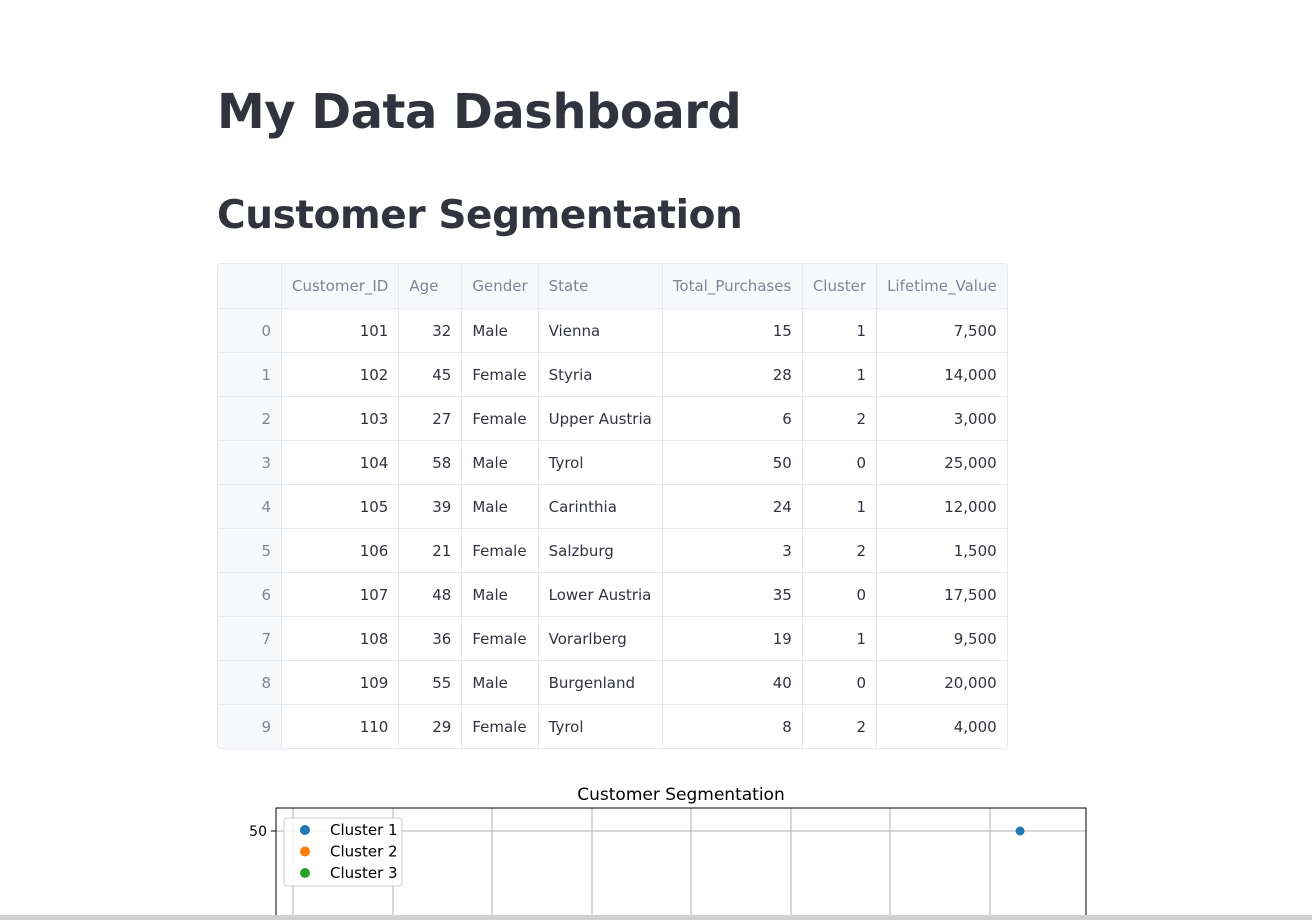 Image resolution: width=1312 pixels, height=920 pixels. Describe the element at coordinates (600, 638) in the screenshot. I see `cell-state: Vorarlberg` at that location.